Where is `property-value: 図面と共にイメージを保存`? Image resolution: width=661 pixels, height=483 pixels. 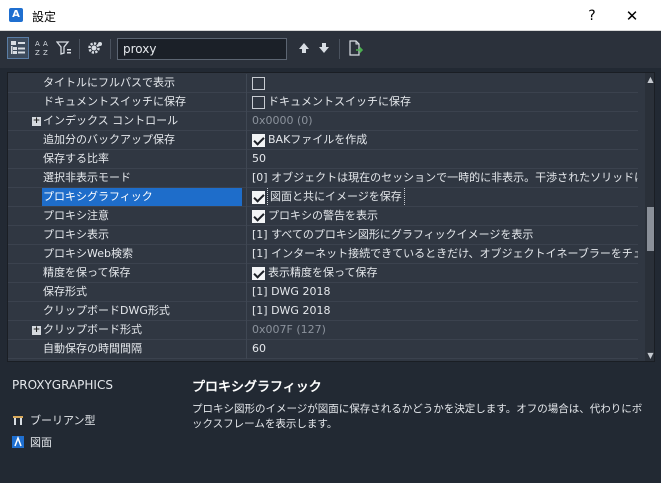 property-value: 図面と共にイメージを保存 is located at coordinates (445, 197).